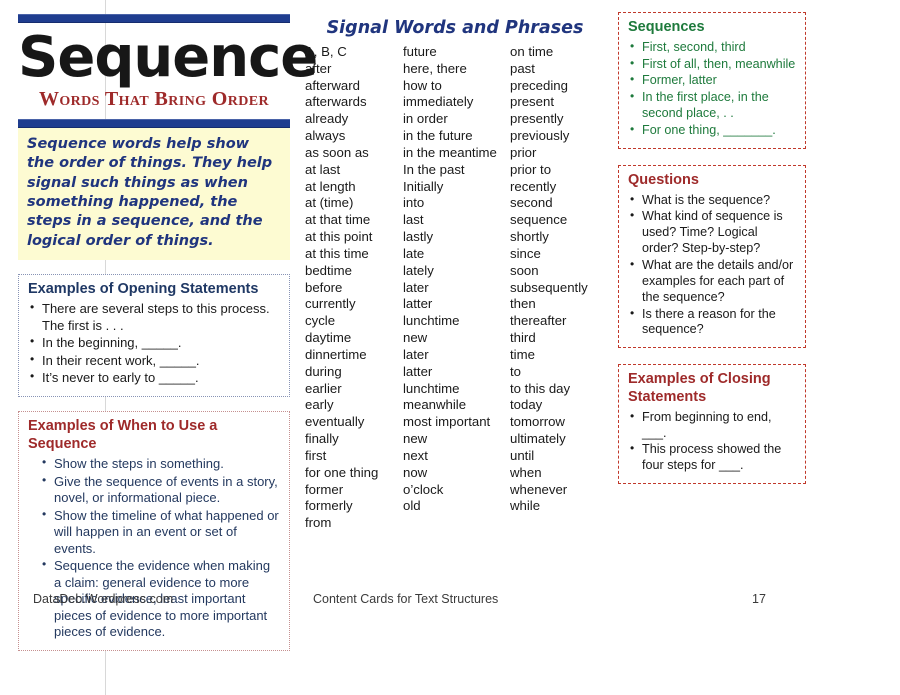  What do you see at coordinates (420, 51) in the screenshot?
I see `signal-word: future` at bounding box center [420, 51].